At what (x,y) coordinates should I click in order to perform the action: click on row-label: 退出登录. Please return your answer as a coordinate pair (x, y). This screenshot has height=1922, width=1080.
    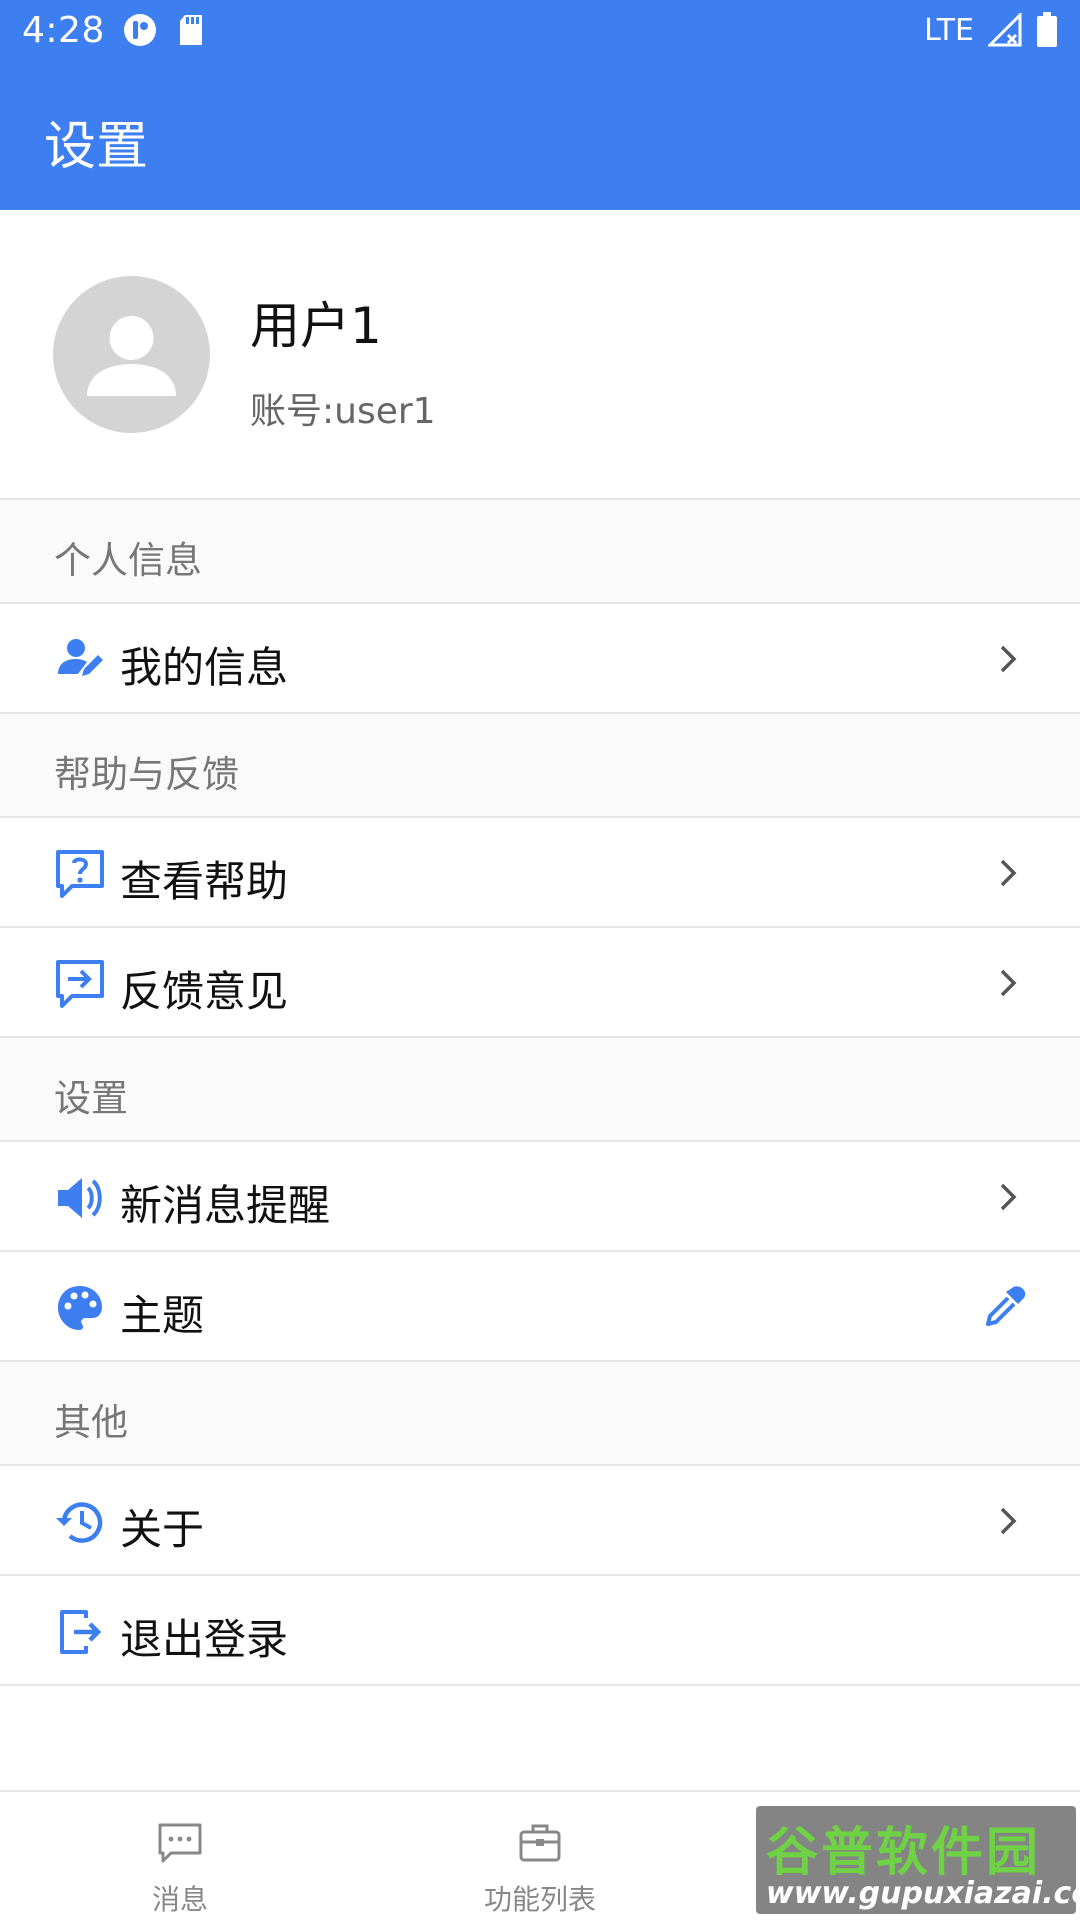
    Looking at the image, I should click on (204, 1639).